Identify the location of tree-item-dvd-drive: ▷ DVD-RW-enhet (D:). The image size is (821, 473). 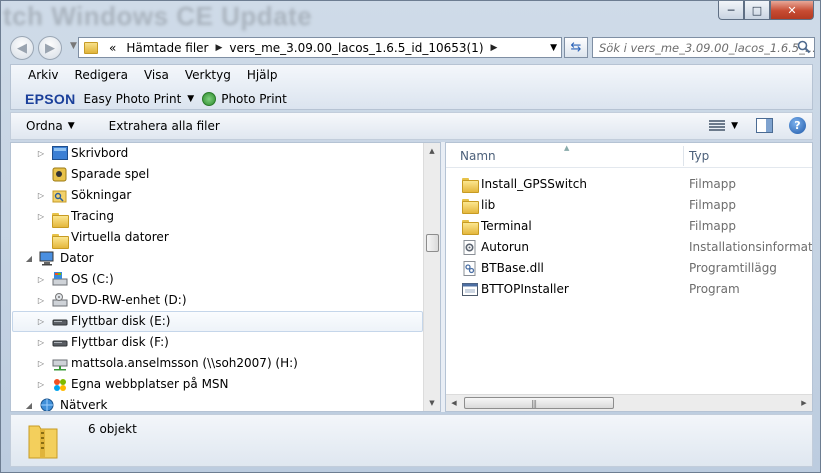
(217, 300).